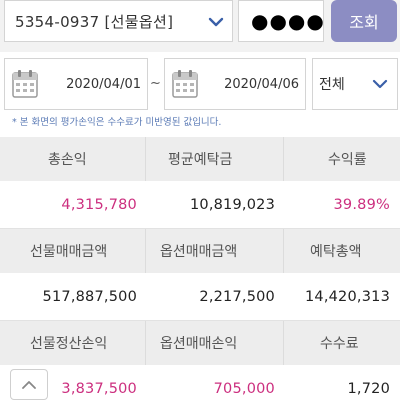 The height and width of the screenshot is (400, 400). What do you see at coordinates (341, 251) in the screenshot?
I see `header-total-deposit: 예탁총액` at bounding box center [341, 251].